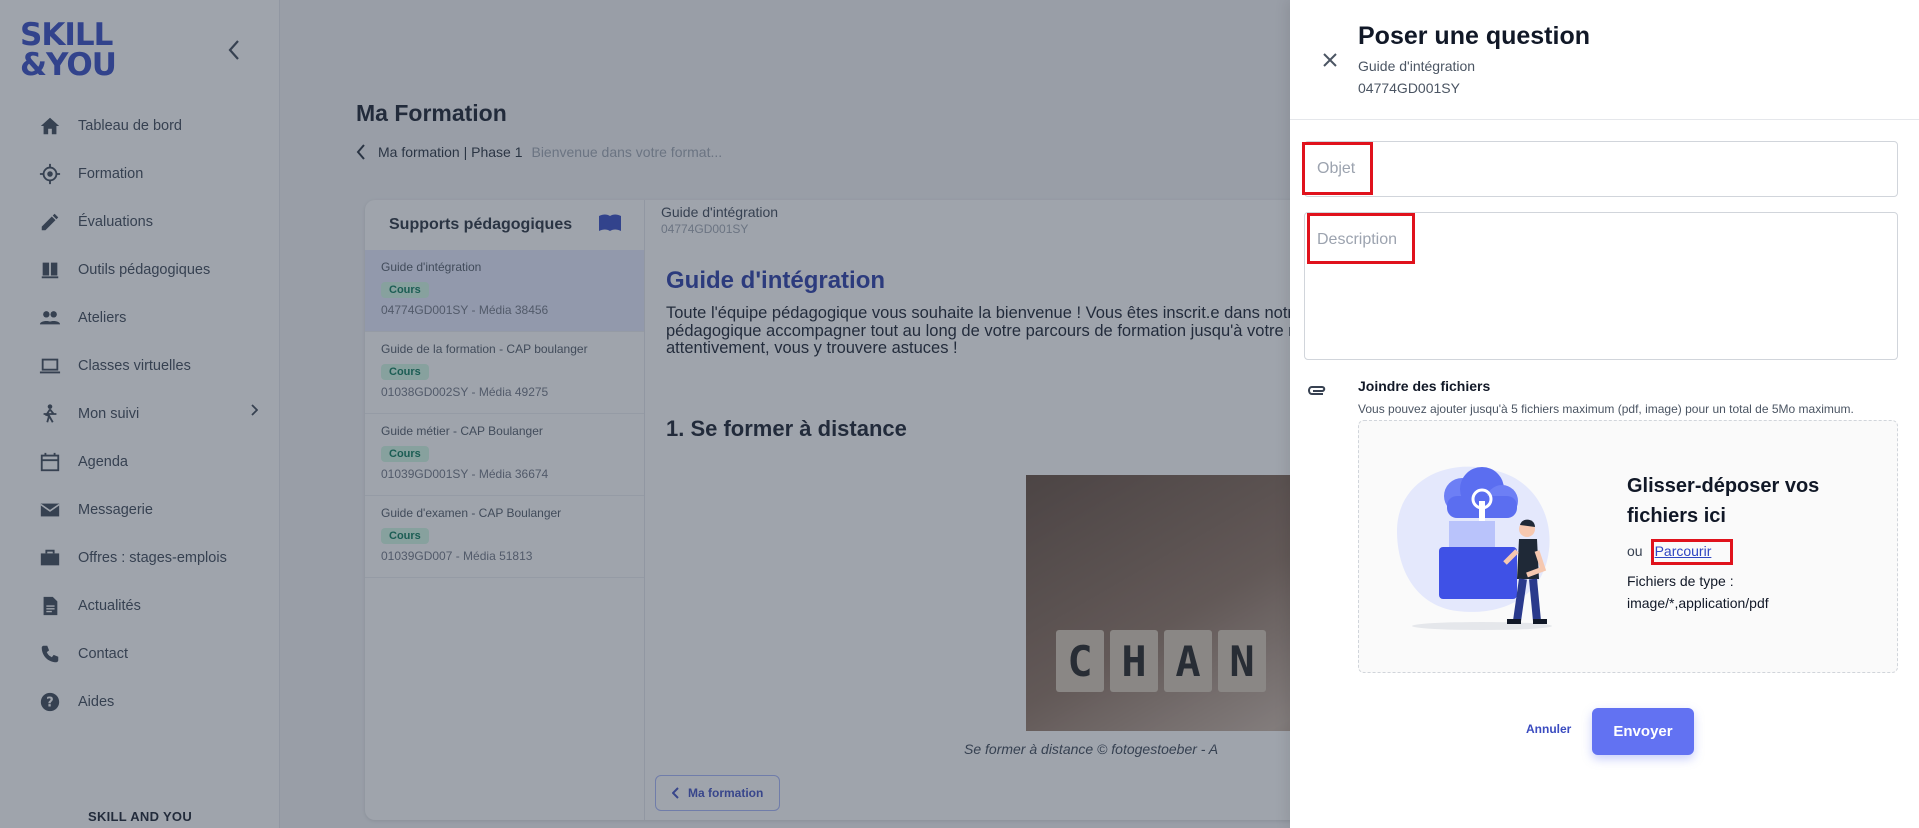 Image resolution: width=1919 pixels, height=828 pixels. Describe the element at coordinates (1723, 501) in the screenshot. I see `dropzone-title: Glisser-déposer vos fichiers ici` at that location.